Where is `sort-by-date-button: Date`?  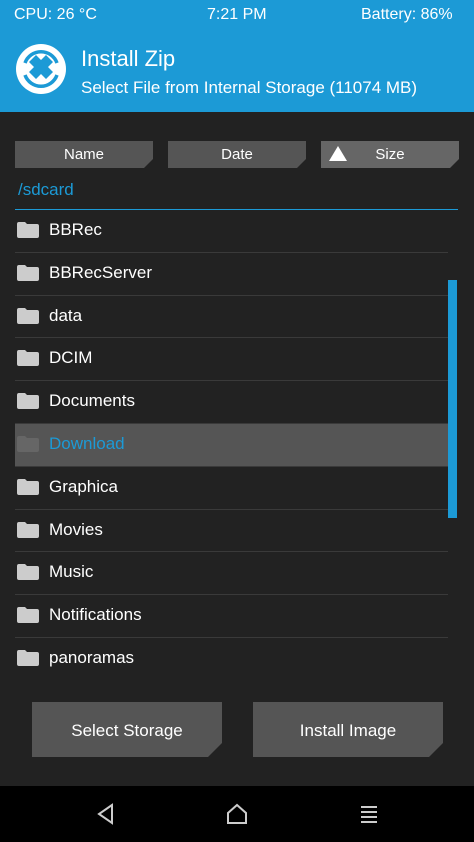
sort-by-date-button: Date is located at coordinates (237, 154).